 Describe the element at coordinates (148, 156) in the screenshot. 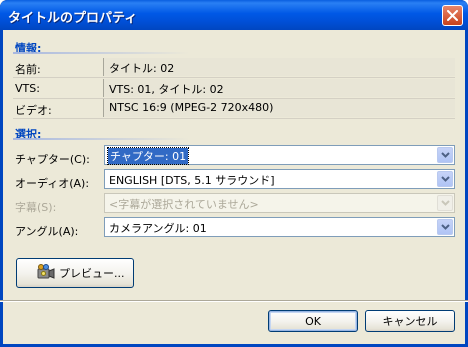

I see `chapter-select-value: チャプター: 01` at that location.